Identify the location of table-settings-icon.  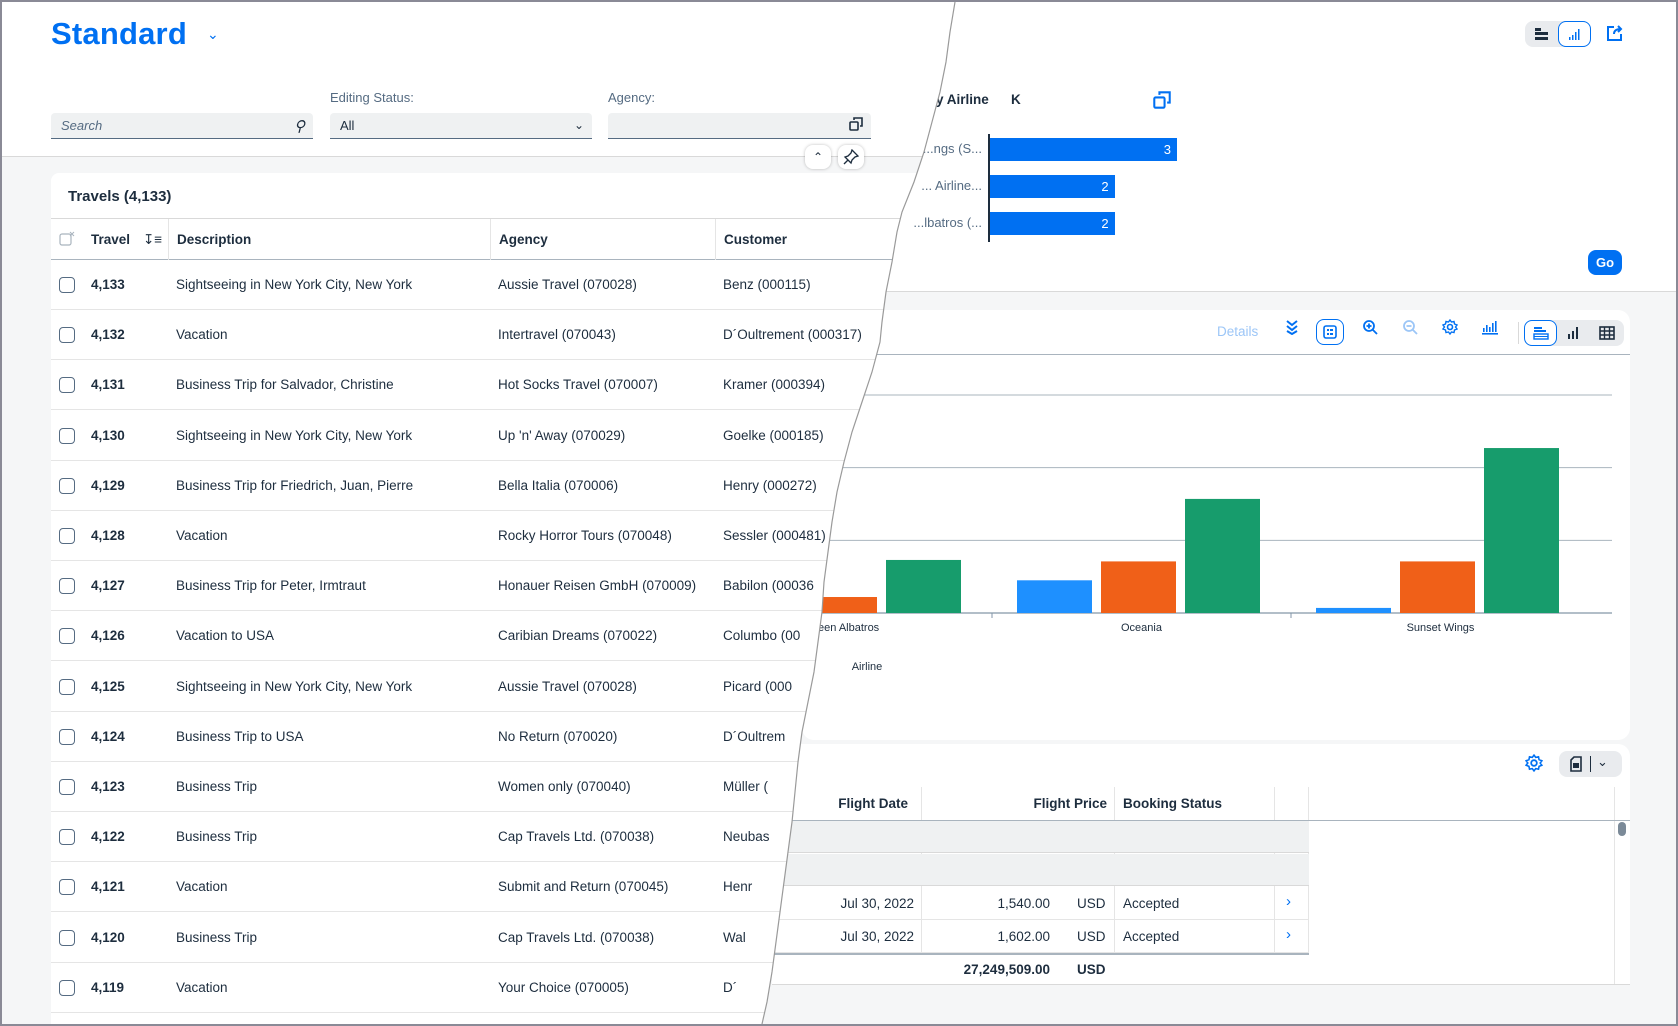
(1534, 763).